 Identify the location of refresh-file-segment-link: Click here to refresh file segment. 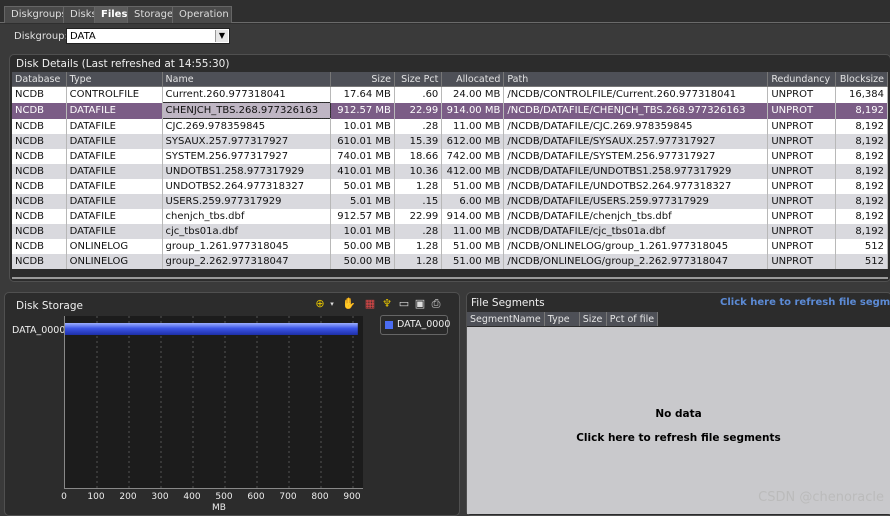
(805, 302).